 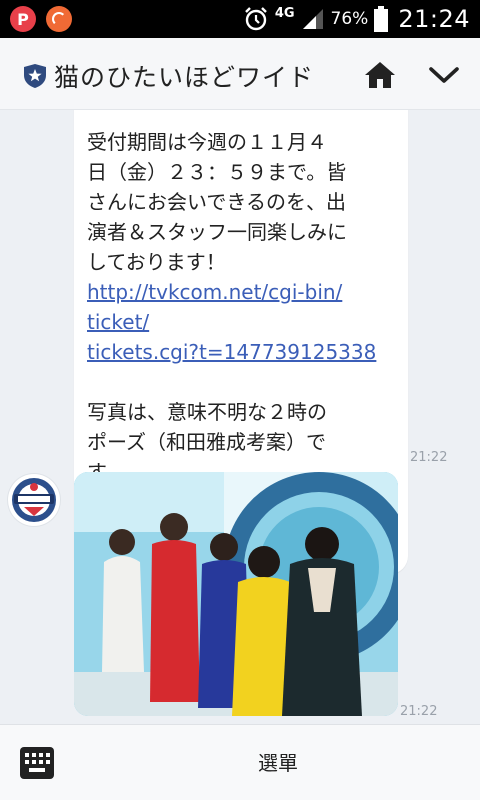 I want to click on menu-button: 選單, so click(x=278, y=763).